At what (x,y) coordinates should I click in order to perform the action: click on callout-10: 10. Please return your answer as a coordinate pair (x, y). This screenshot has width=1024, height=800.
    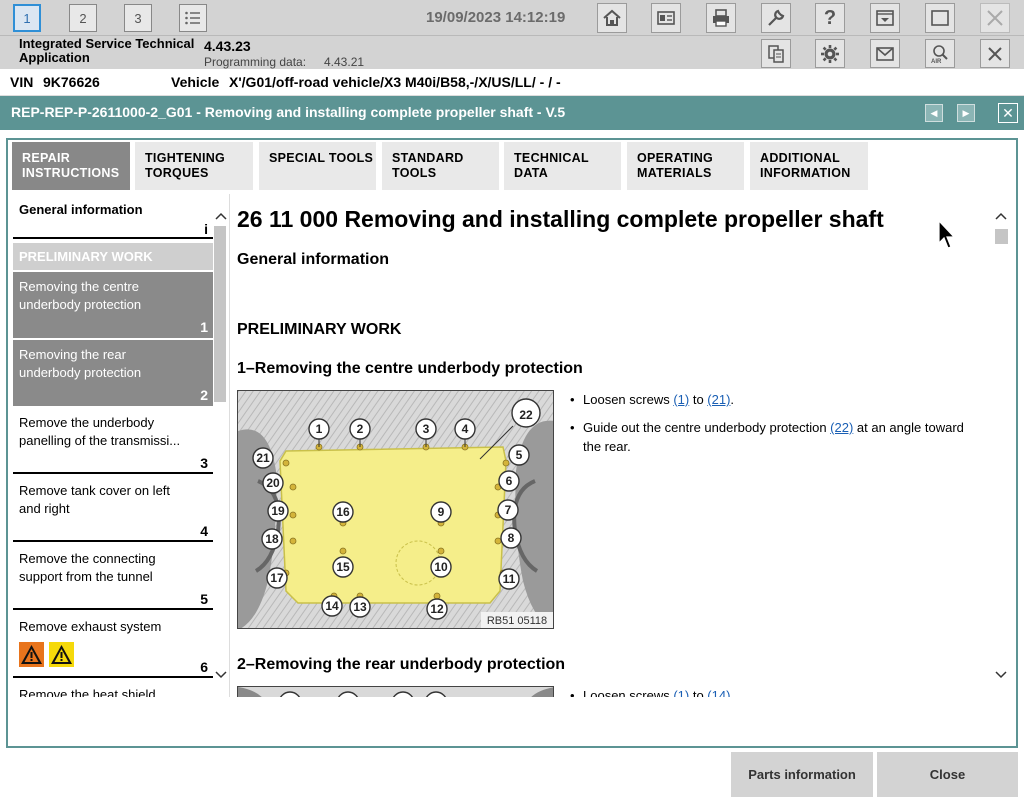
    Looking at the image, I should click on (441, 567).